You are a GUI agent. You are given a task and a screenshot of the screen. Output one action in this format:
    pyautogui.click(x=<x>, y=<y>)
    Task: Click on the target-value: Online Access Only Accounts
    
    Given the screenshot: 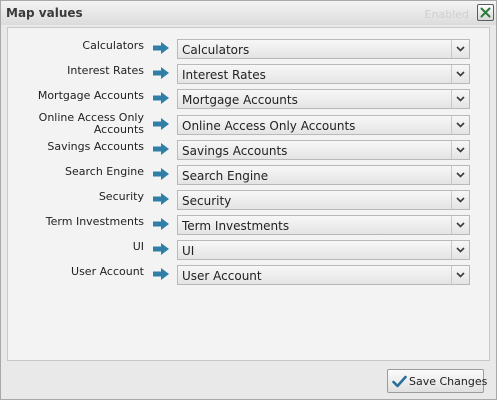 What is the action you would take?
    pyautogui.click(x=269, y=126)
    